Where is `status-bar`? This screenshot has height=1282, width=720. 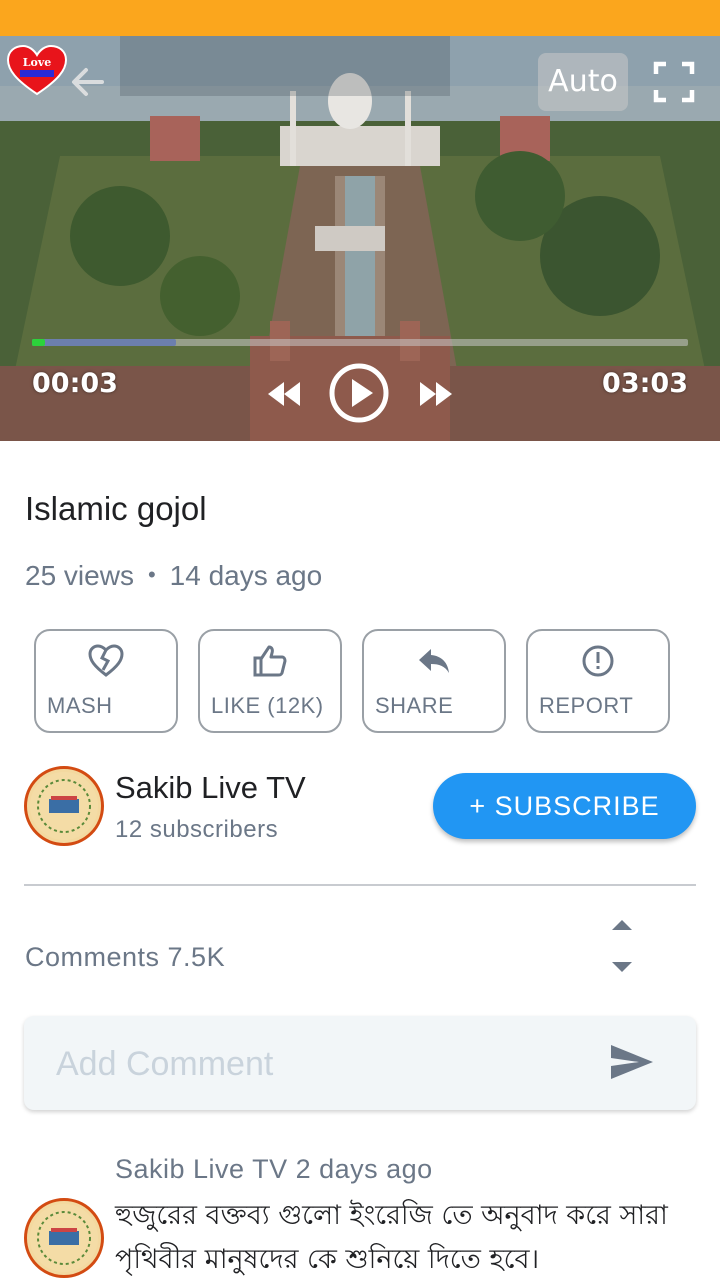 status-bar is located at coordinates (360, 18).